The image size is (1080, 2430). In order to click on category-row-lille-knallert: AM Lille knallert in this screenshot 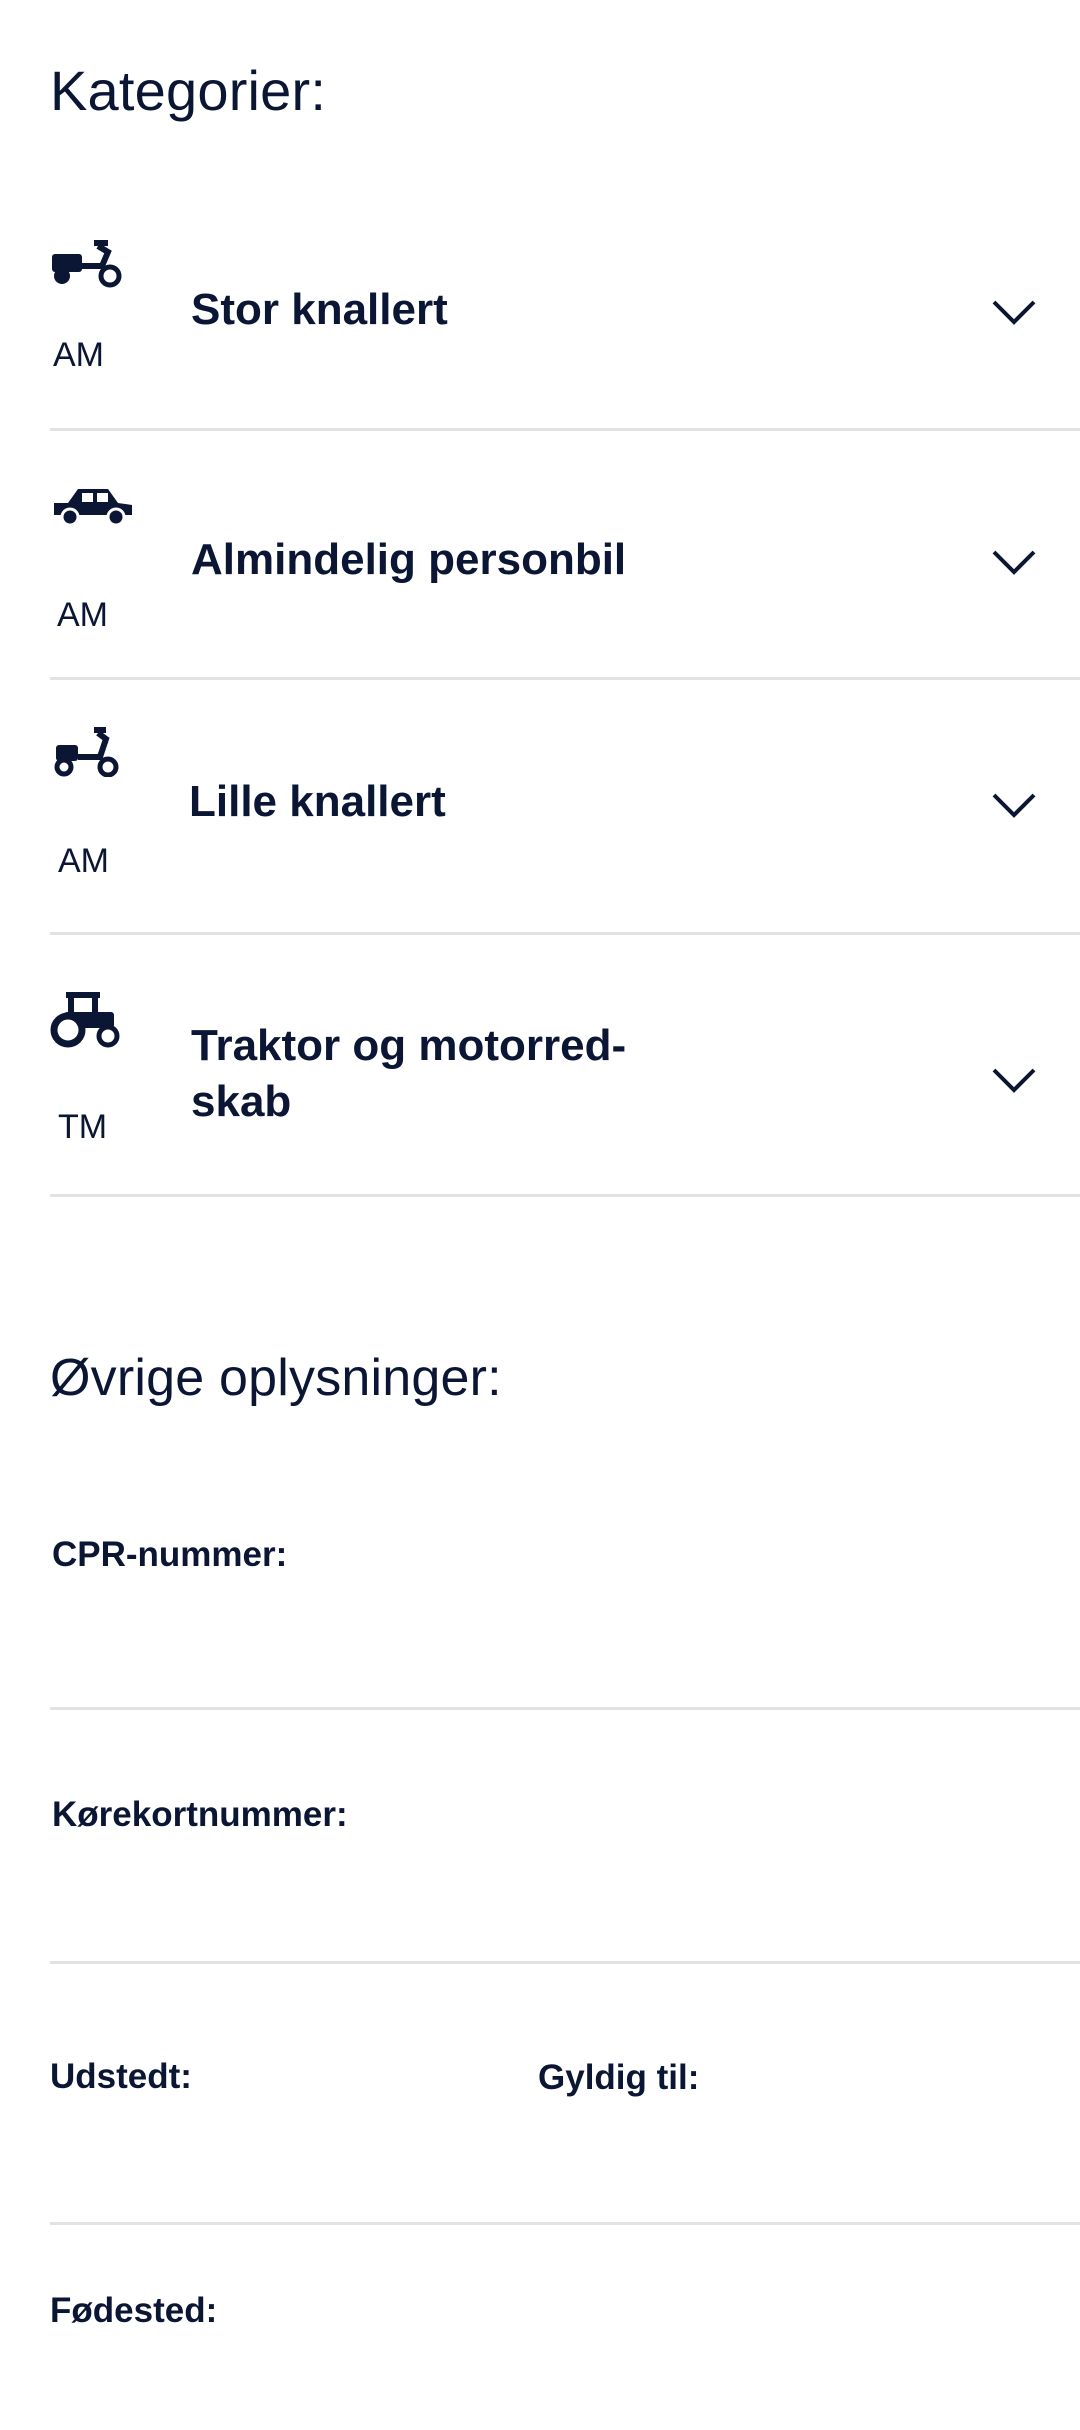, I will do `click(565, 806)`.